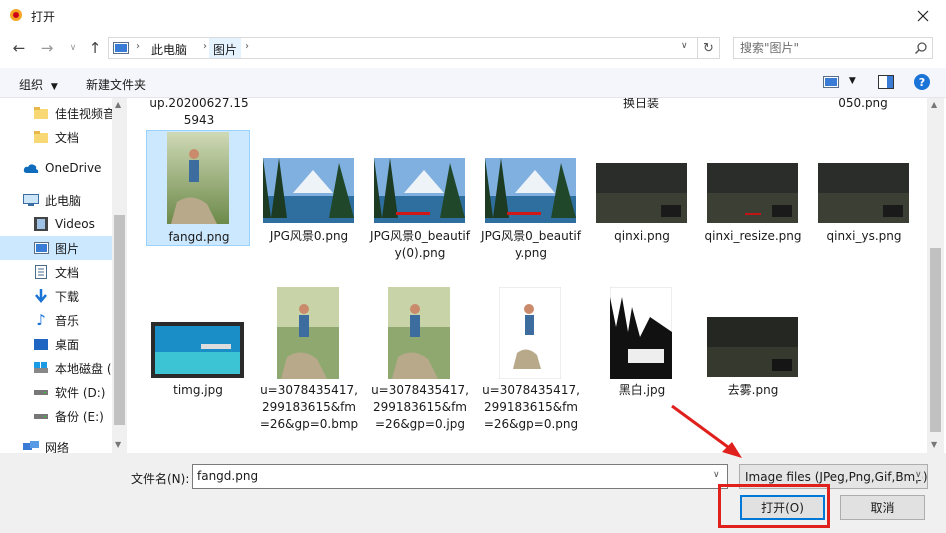 This screenshot has height=533, width=946. Describe the element at coordinates (839, 83) in the screenshot. I see `change-view-button: ▼` at that location.